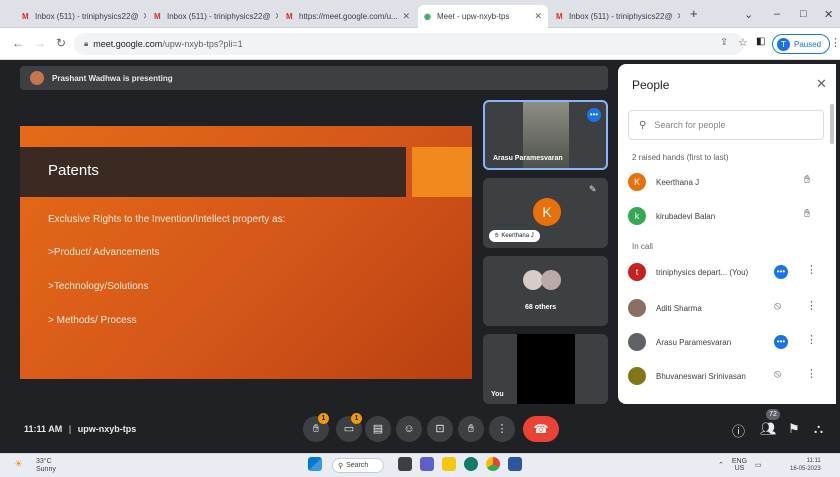 This screenshot has height=477, width=840. Describe the element at coordinates (805, 465) in the screenshot. I see `system-clock: 11:11 16-05-2023` at that location.